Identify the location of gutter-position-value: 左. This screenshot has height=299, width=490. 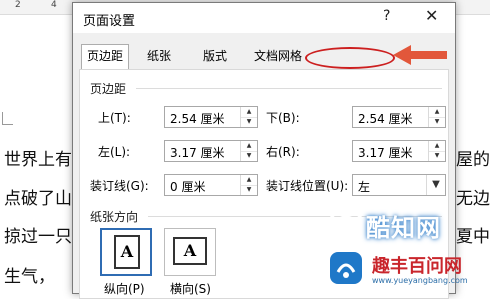
(364, 187).